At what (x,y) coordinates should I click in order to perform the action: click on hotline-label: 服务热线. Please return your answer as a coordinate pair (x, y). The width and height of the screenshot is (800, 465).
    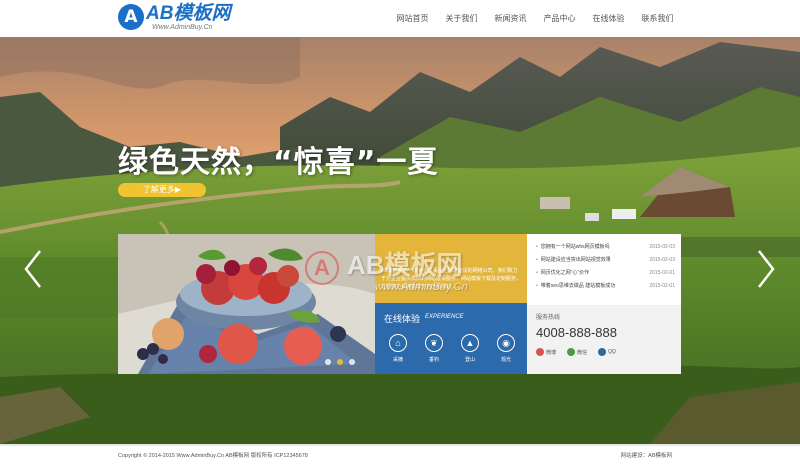
    Looking at the image, I should click on (548, 318).